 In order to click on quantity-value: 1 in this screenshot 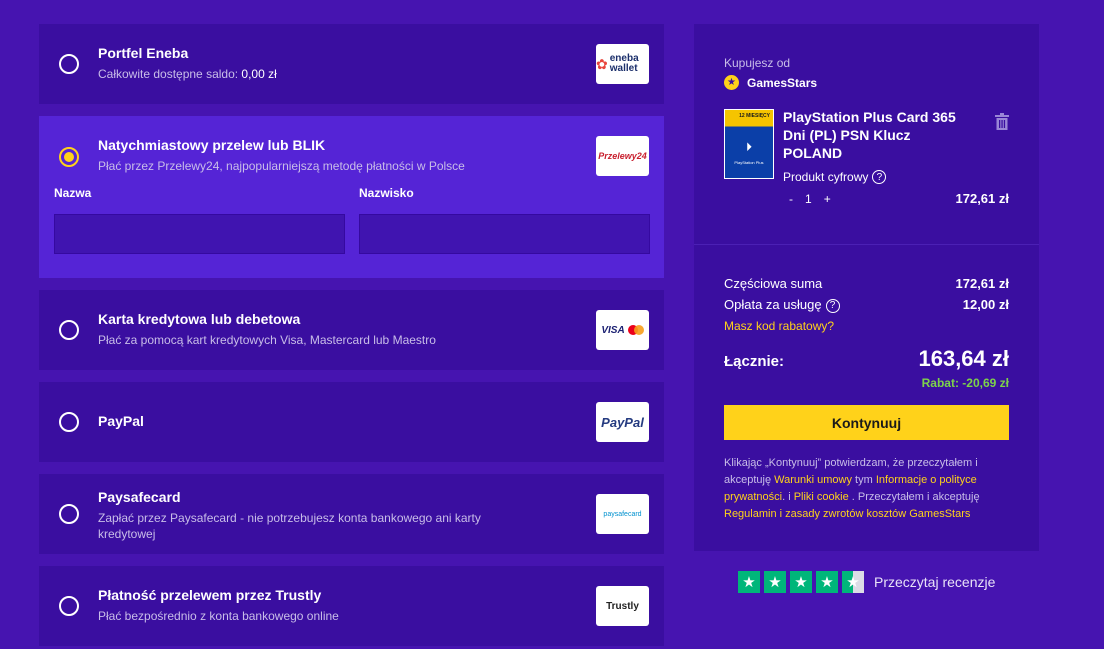, I will do `click(808, 199)`.